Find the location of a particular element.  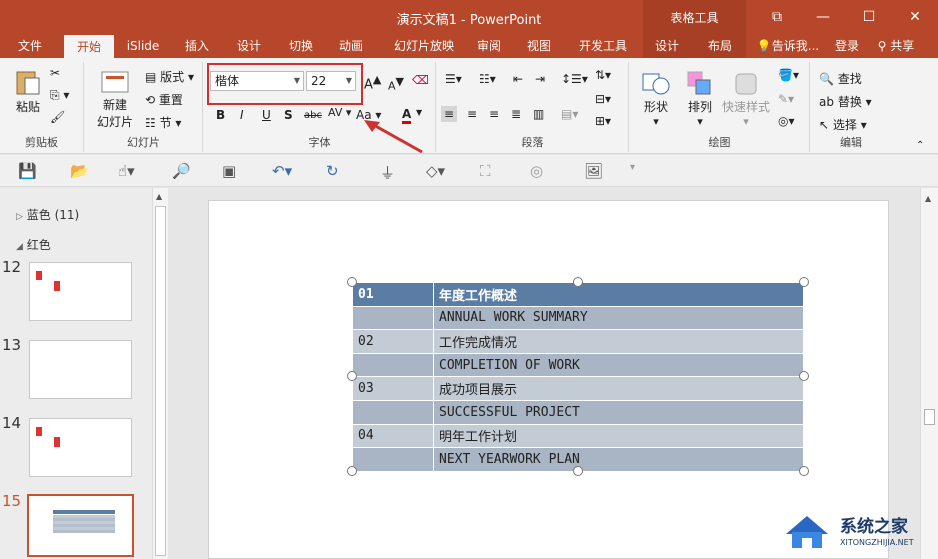

tab-insert: 插入 is located at coordinates (197, 46).